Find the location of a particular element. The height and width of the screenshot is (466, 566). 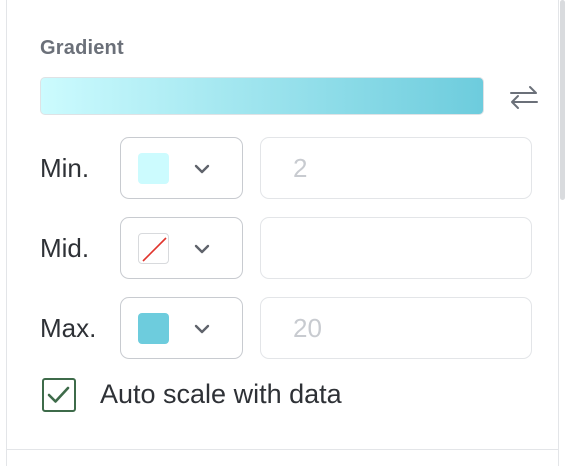

gradient-preview-bar is located at coordinates (262, 96).